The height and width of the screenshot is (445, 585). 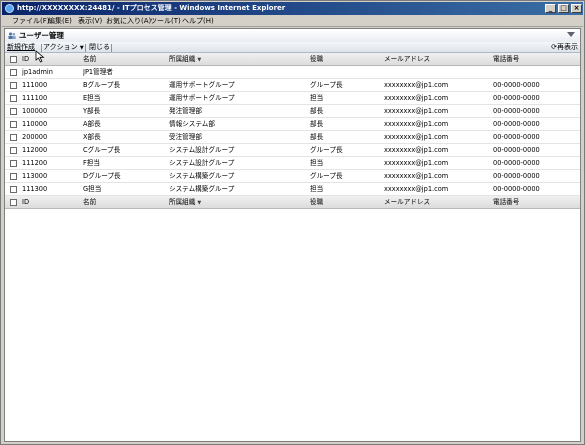 What do you see at coordinates (92, 137) in the screenshot?
I see `cell-name: X部長` at bounding box center [92, 137].